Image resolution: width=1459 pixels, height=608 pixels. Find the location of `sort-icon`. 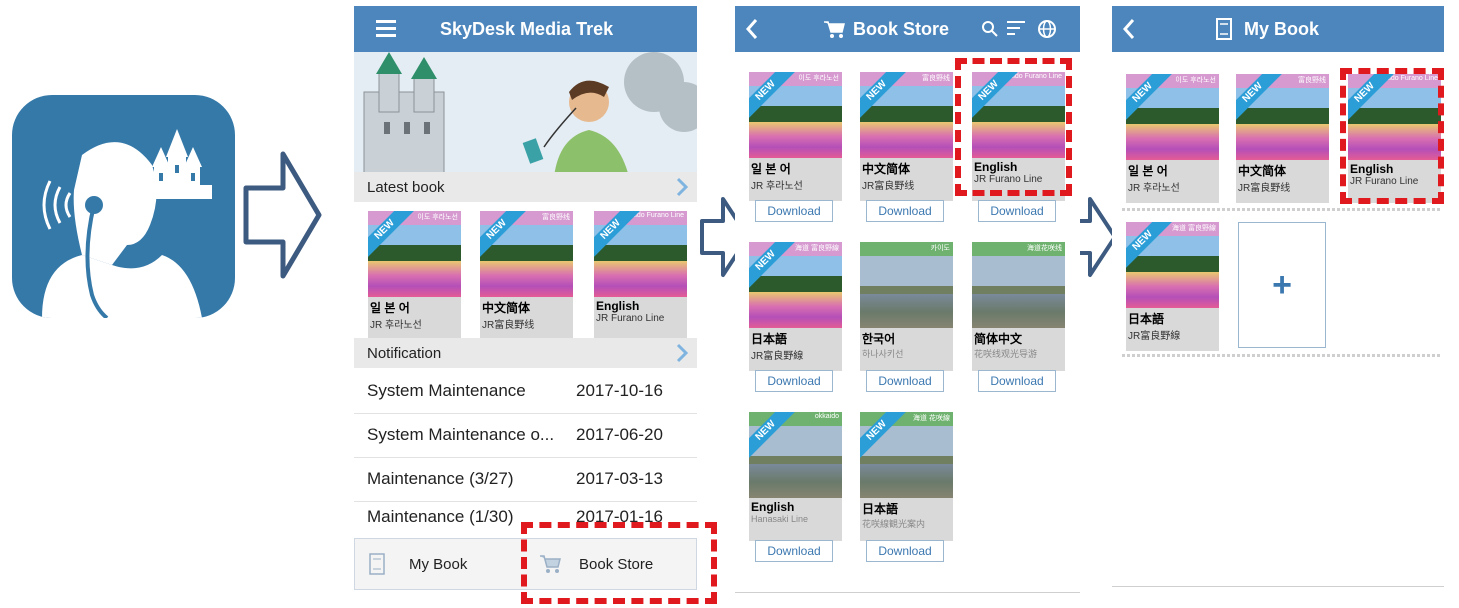

sort-icon is located at coordinates (1016, 28).